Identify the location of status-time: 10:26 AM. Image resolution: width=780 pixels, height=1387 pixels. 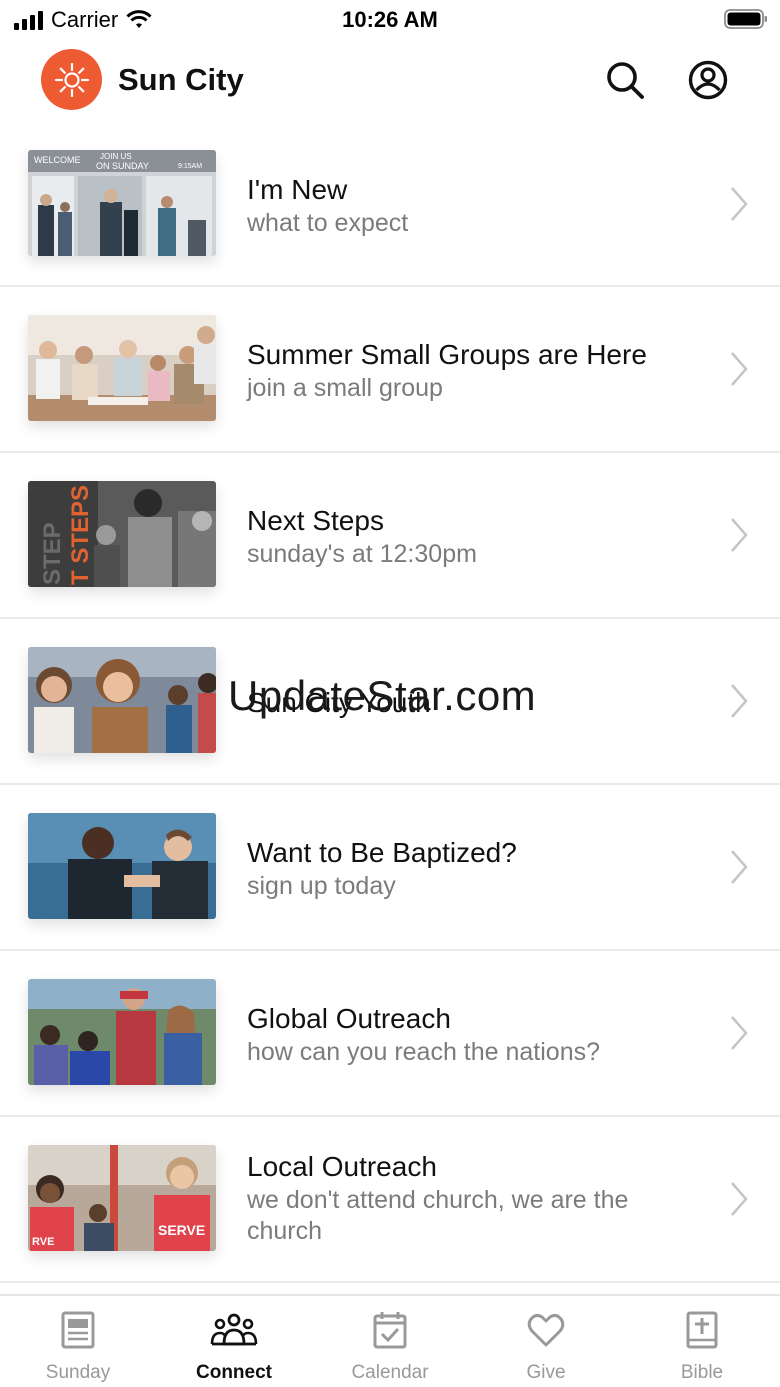
(390, 19).